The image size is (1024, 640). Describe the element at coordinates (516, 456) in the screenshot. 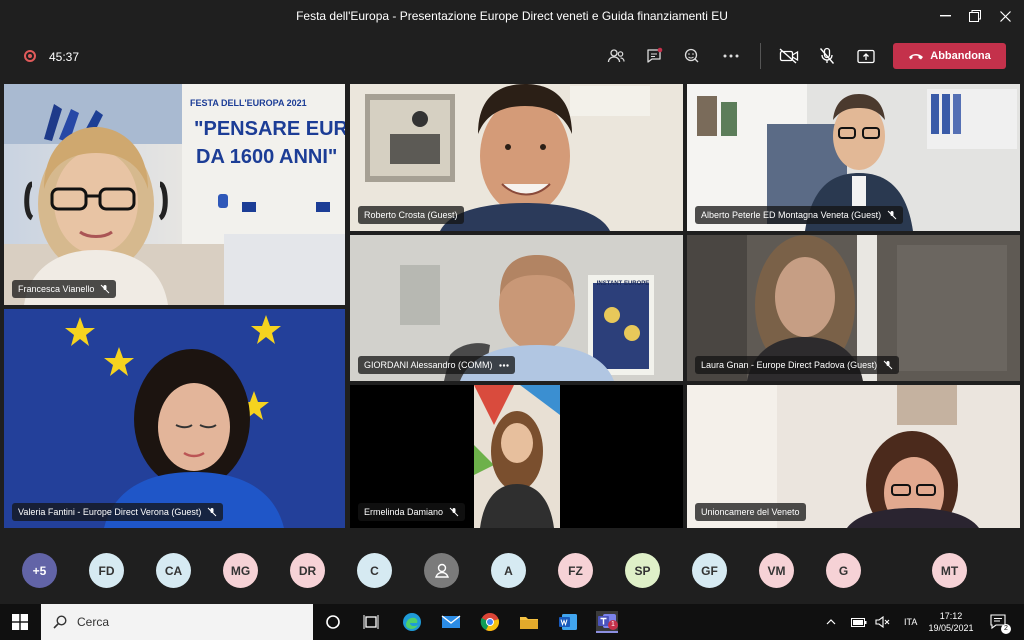

I see `video-tile: Ermelinda Damiano` at that location.